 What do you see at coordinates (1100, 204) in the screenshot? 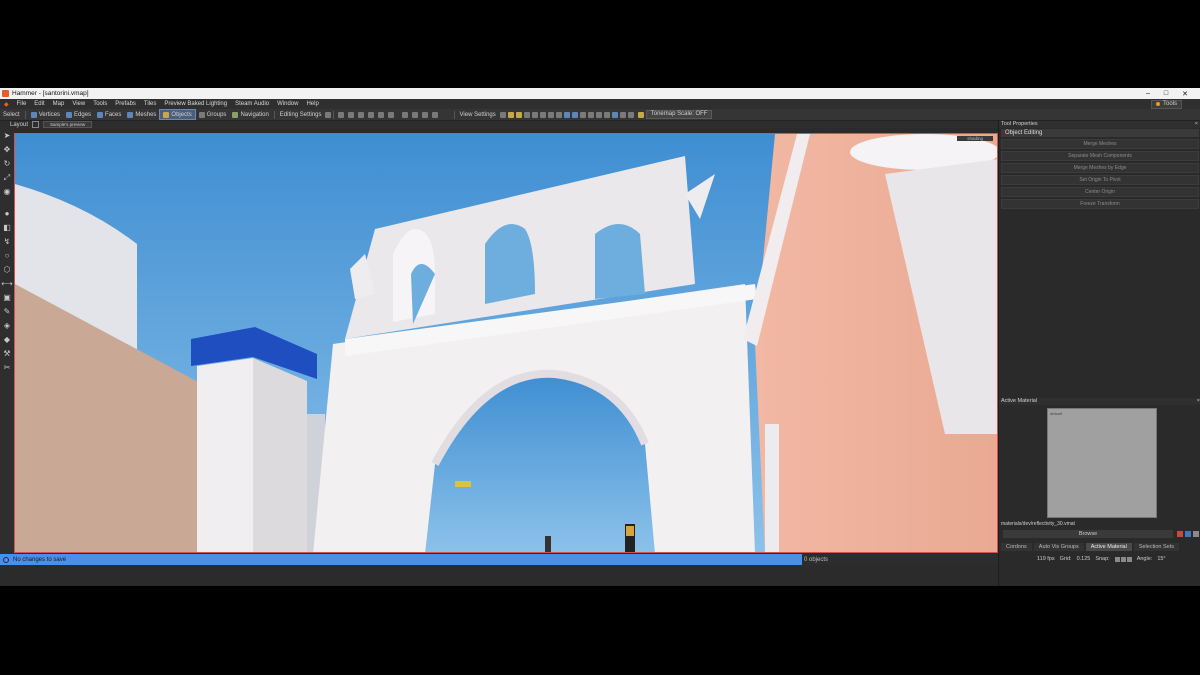
I see `freeze-transform-button: Freeze Transform` at bounding box center [1100, 204].